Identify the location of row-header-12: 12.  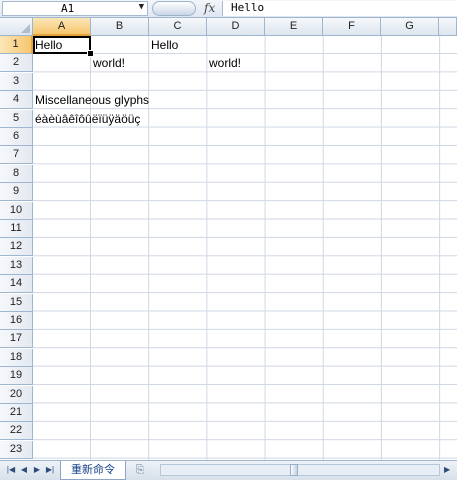
(16, 247).